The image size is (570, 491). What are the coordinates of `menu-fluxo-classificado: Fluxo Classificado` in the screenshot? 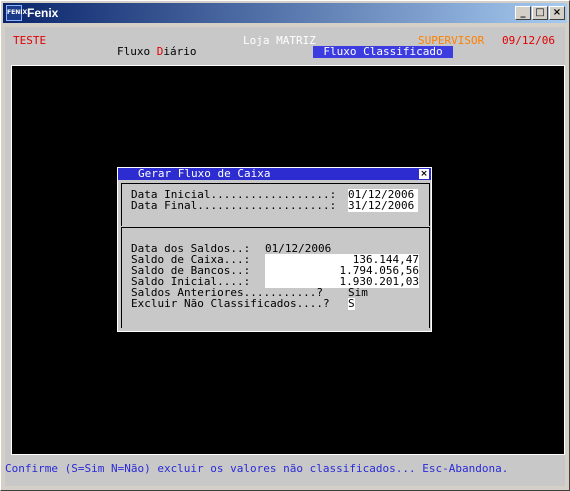 It's located at (383, 52).